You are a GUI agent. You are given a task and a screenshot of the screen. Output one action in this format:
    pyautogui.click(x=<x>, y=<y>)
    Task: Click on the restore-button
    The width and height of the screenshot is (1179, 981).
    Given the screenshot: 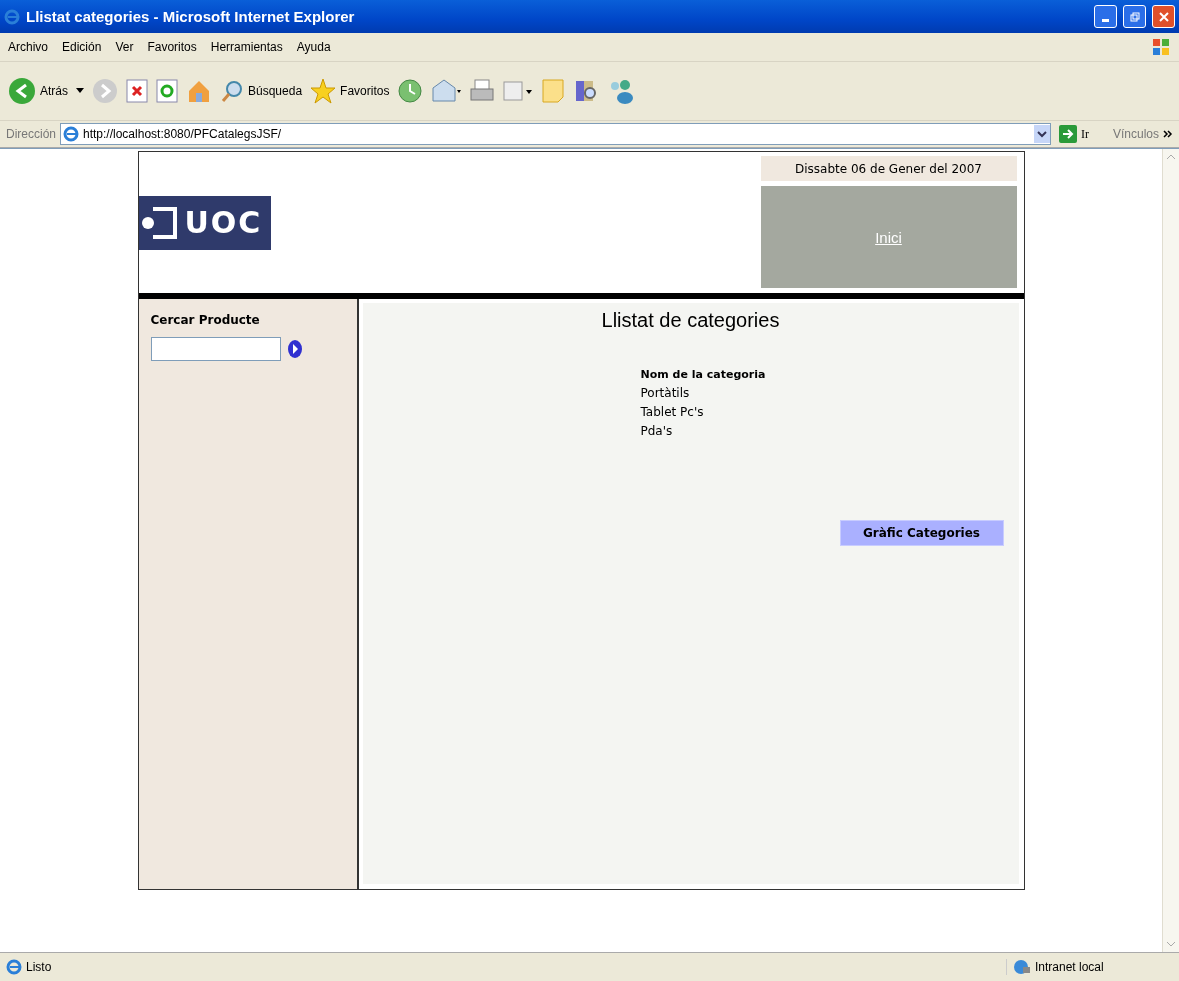 What is the action you would take?
    pyautogui.click(x=1134, y=16)
    